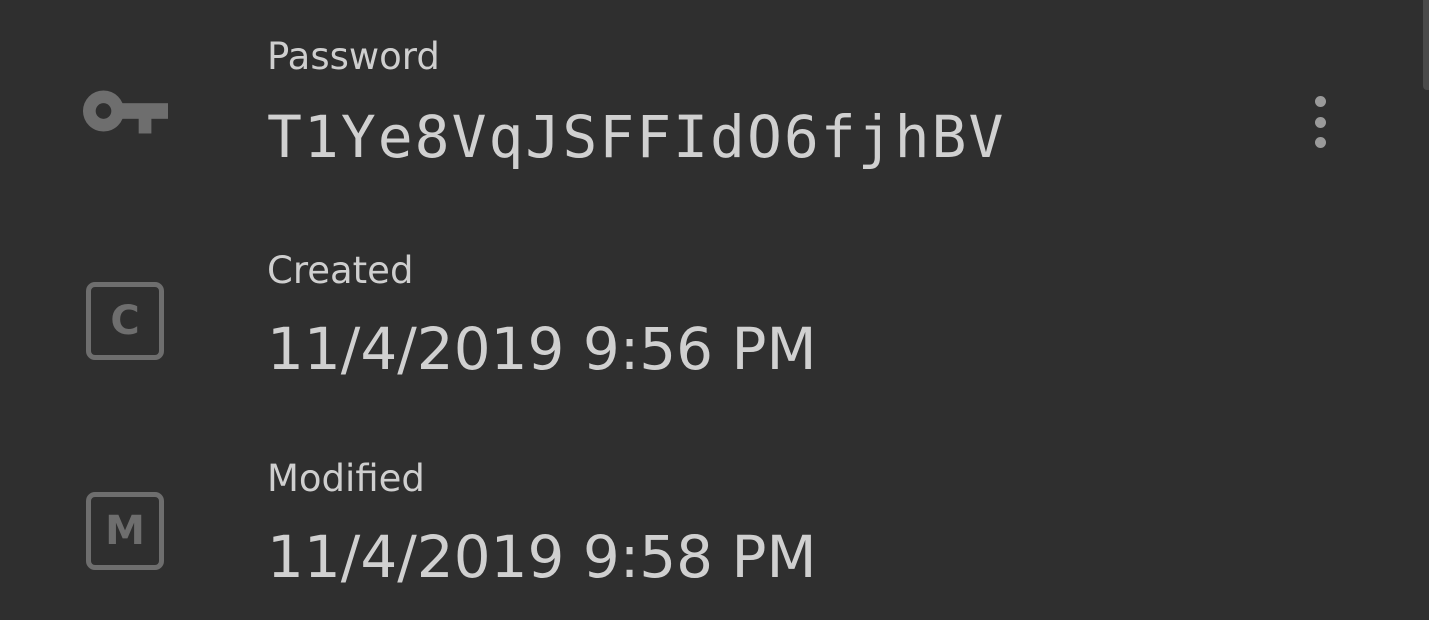  What do you see at coordinates (542, 557) in the screenshot?
I see `modified-value: 11/4/2019 9:58 PM` at bounding box center [542, 557].